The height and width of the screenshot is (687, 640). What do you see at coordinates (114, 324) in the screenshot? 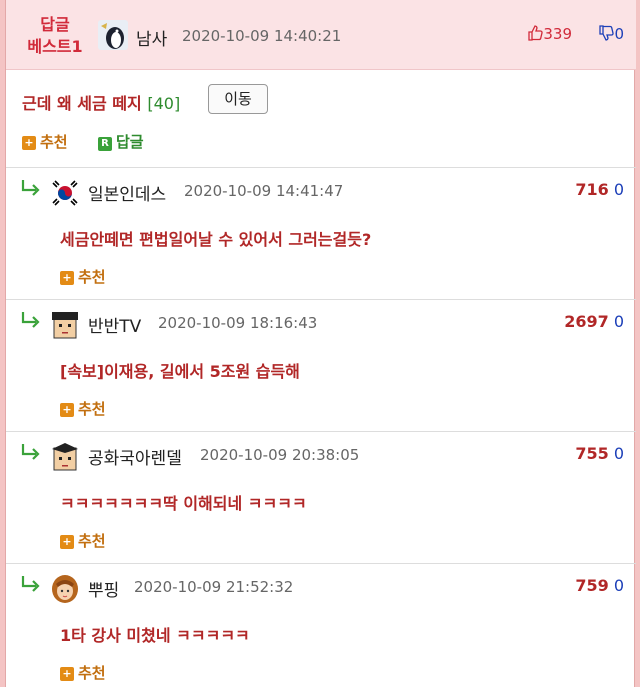
I see `commenter-name: 반반TV` at bounding box center [114, 324].